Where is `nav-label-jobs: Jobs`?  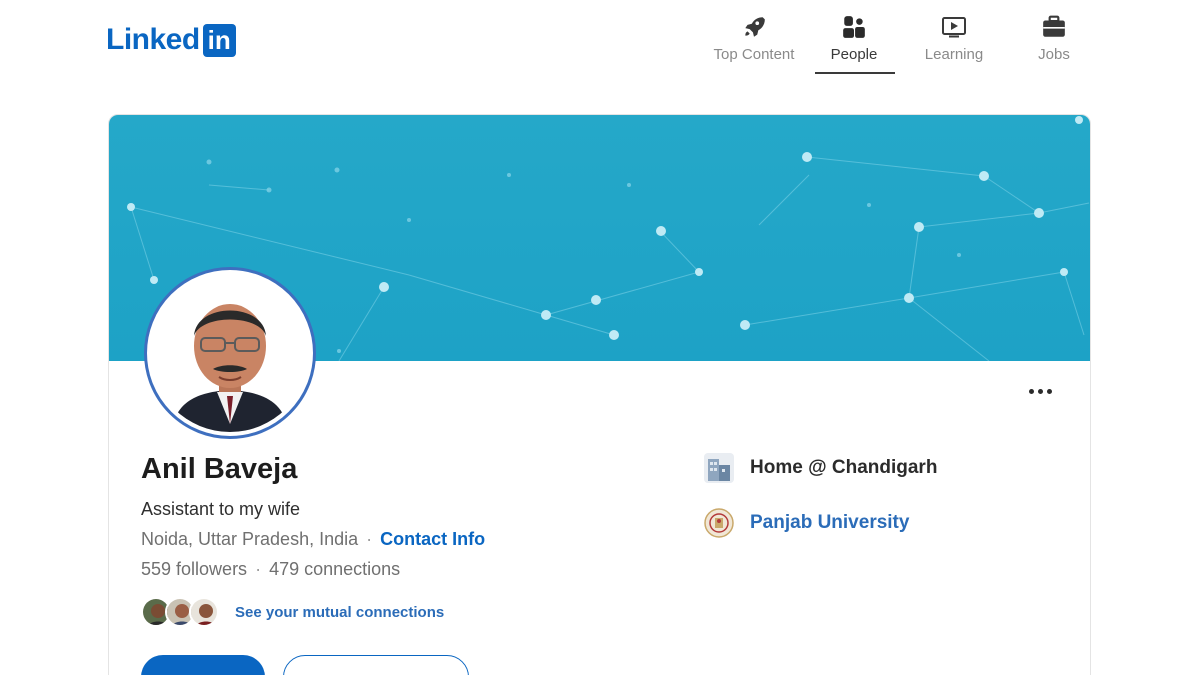 nav-label-jobs: Jobs is located at coordinates (1054, 54).